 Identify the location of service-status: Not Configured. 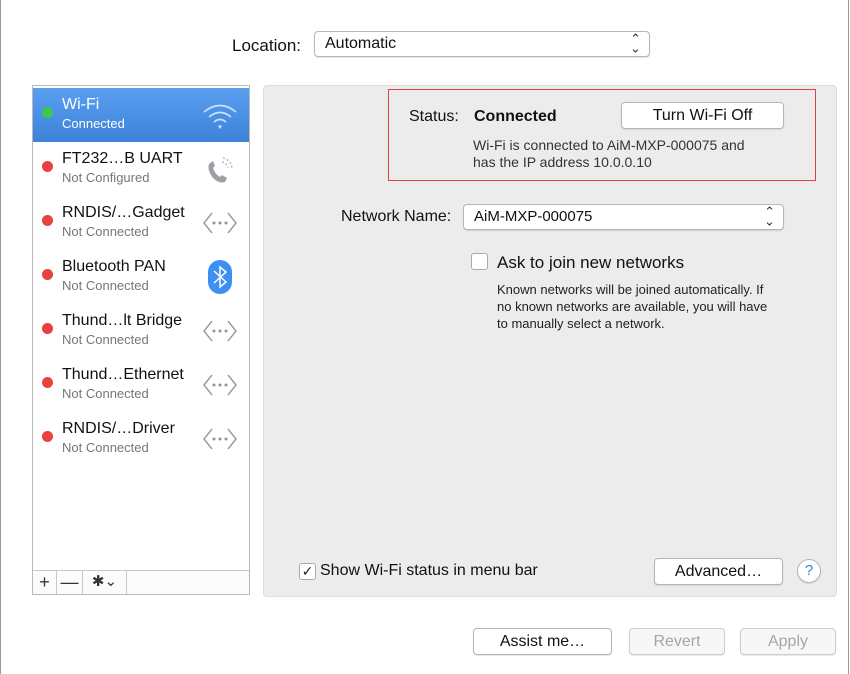
(106, 177).